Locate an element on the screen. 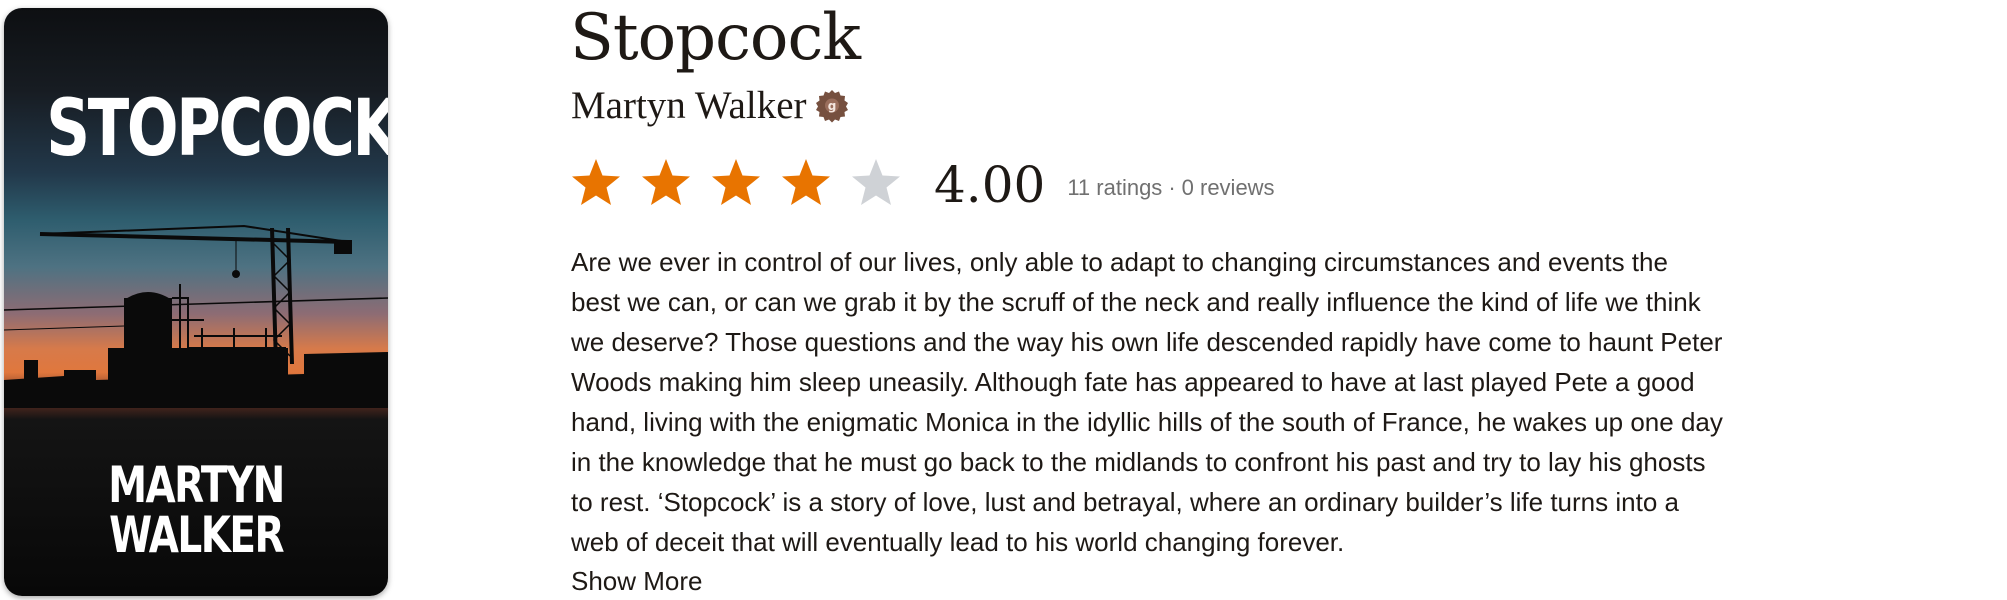  rating-row: 4.00 11 ratings · 0 reviews is located at coordinates (922, 185).